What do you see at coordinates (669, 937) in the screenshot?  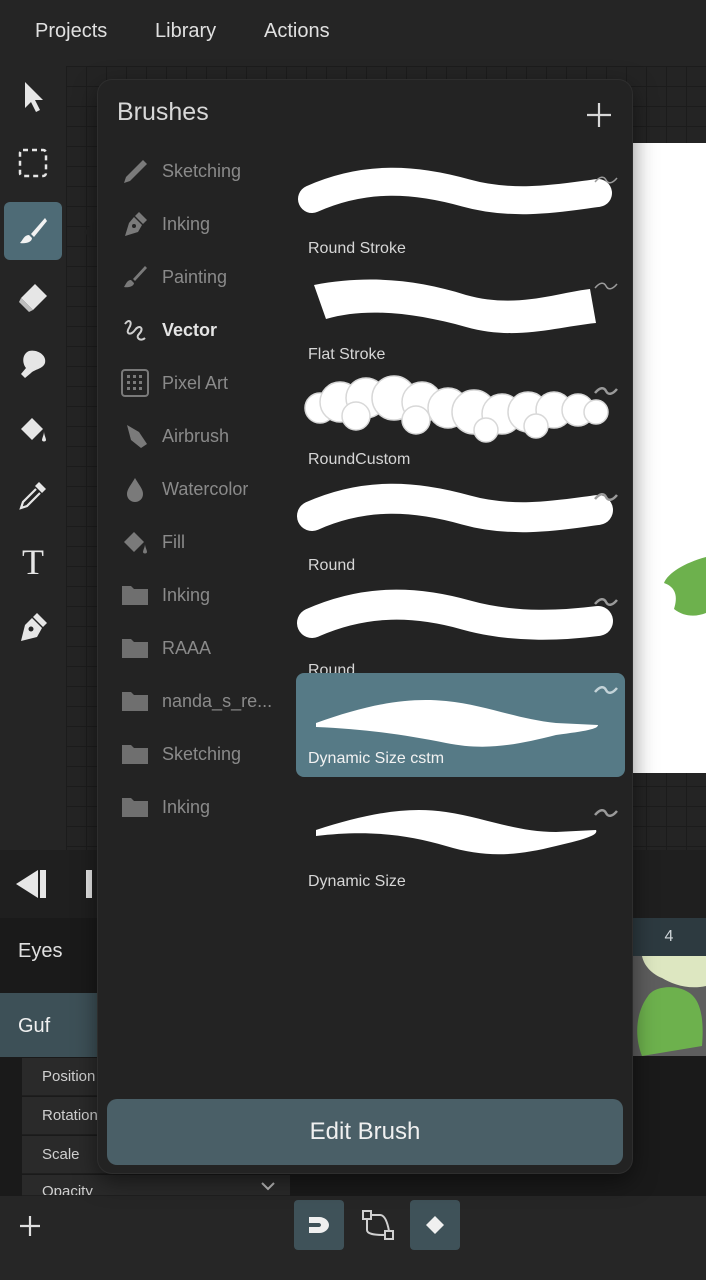 I see `timeline-frame-number: 4` at bounding box center [669, 937].